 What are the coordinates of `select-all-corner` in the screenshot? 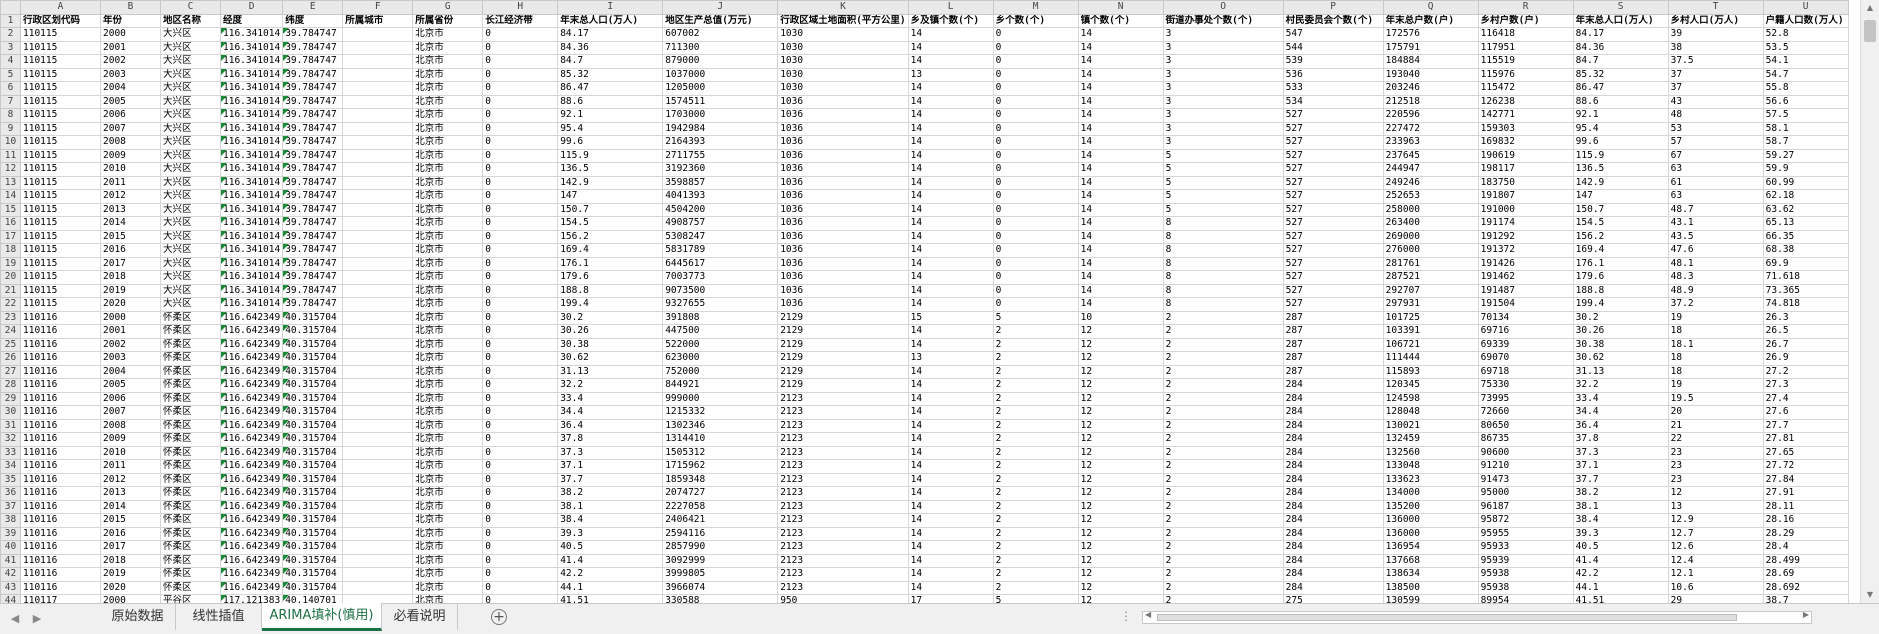 It's located at (10, 7).